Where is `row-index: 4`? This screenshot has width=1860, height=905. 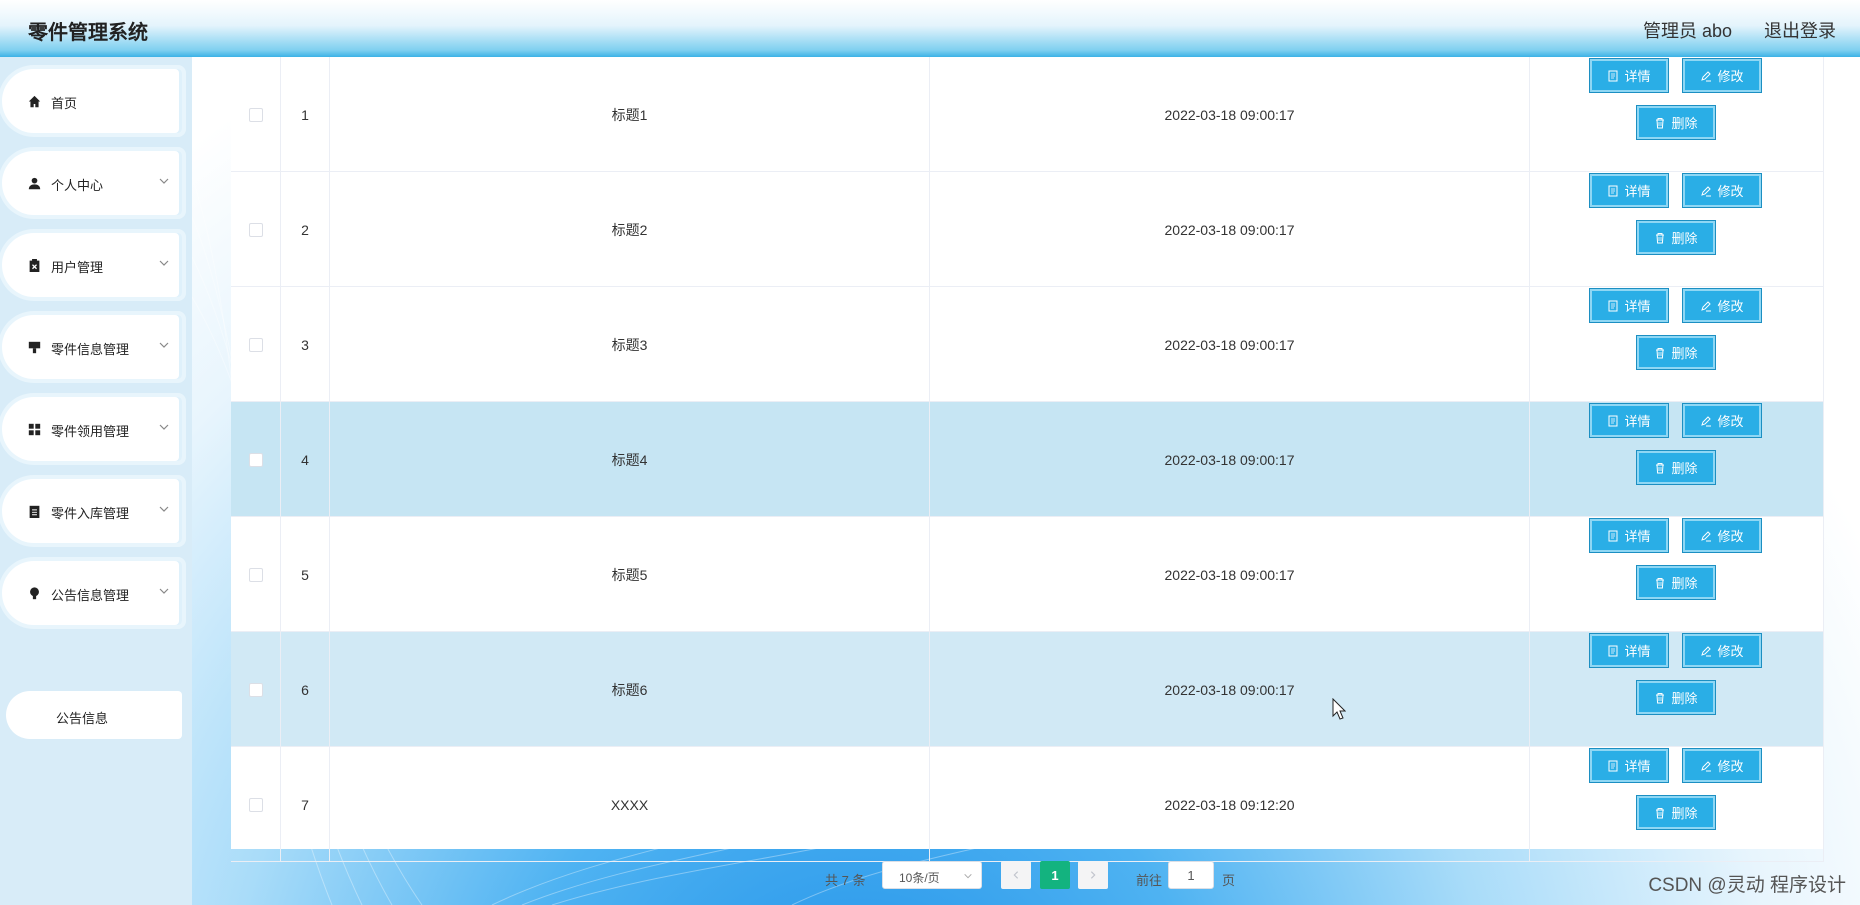 row-index: 4 is located at coordinates (305, 459).